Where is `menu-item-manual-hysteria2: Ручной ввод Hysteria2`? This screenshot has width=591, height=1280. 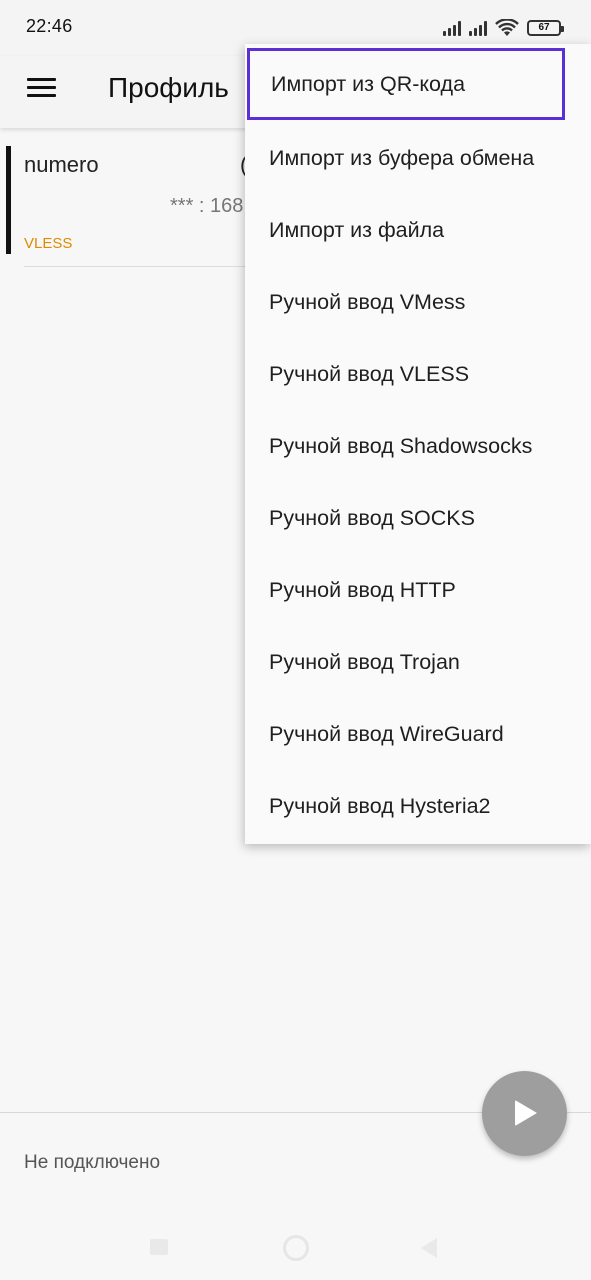
menu-item-manual-hysteria2: Ручной ввод Hysteria2 is located at coordinates (418, 806).